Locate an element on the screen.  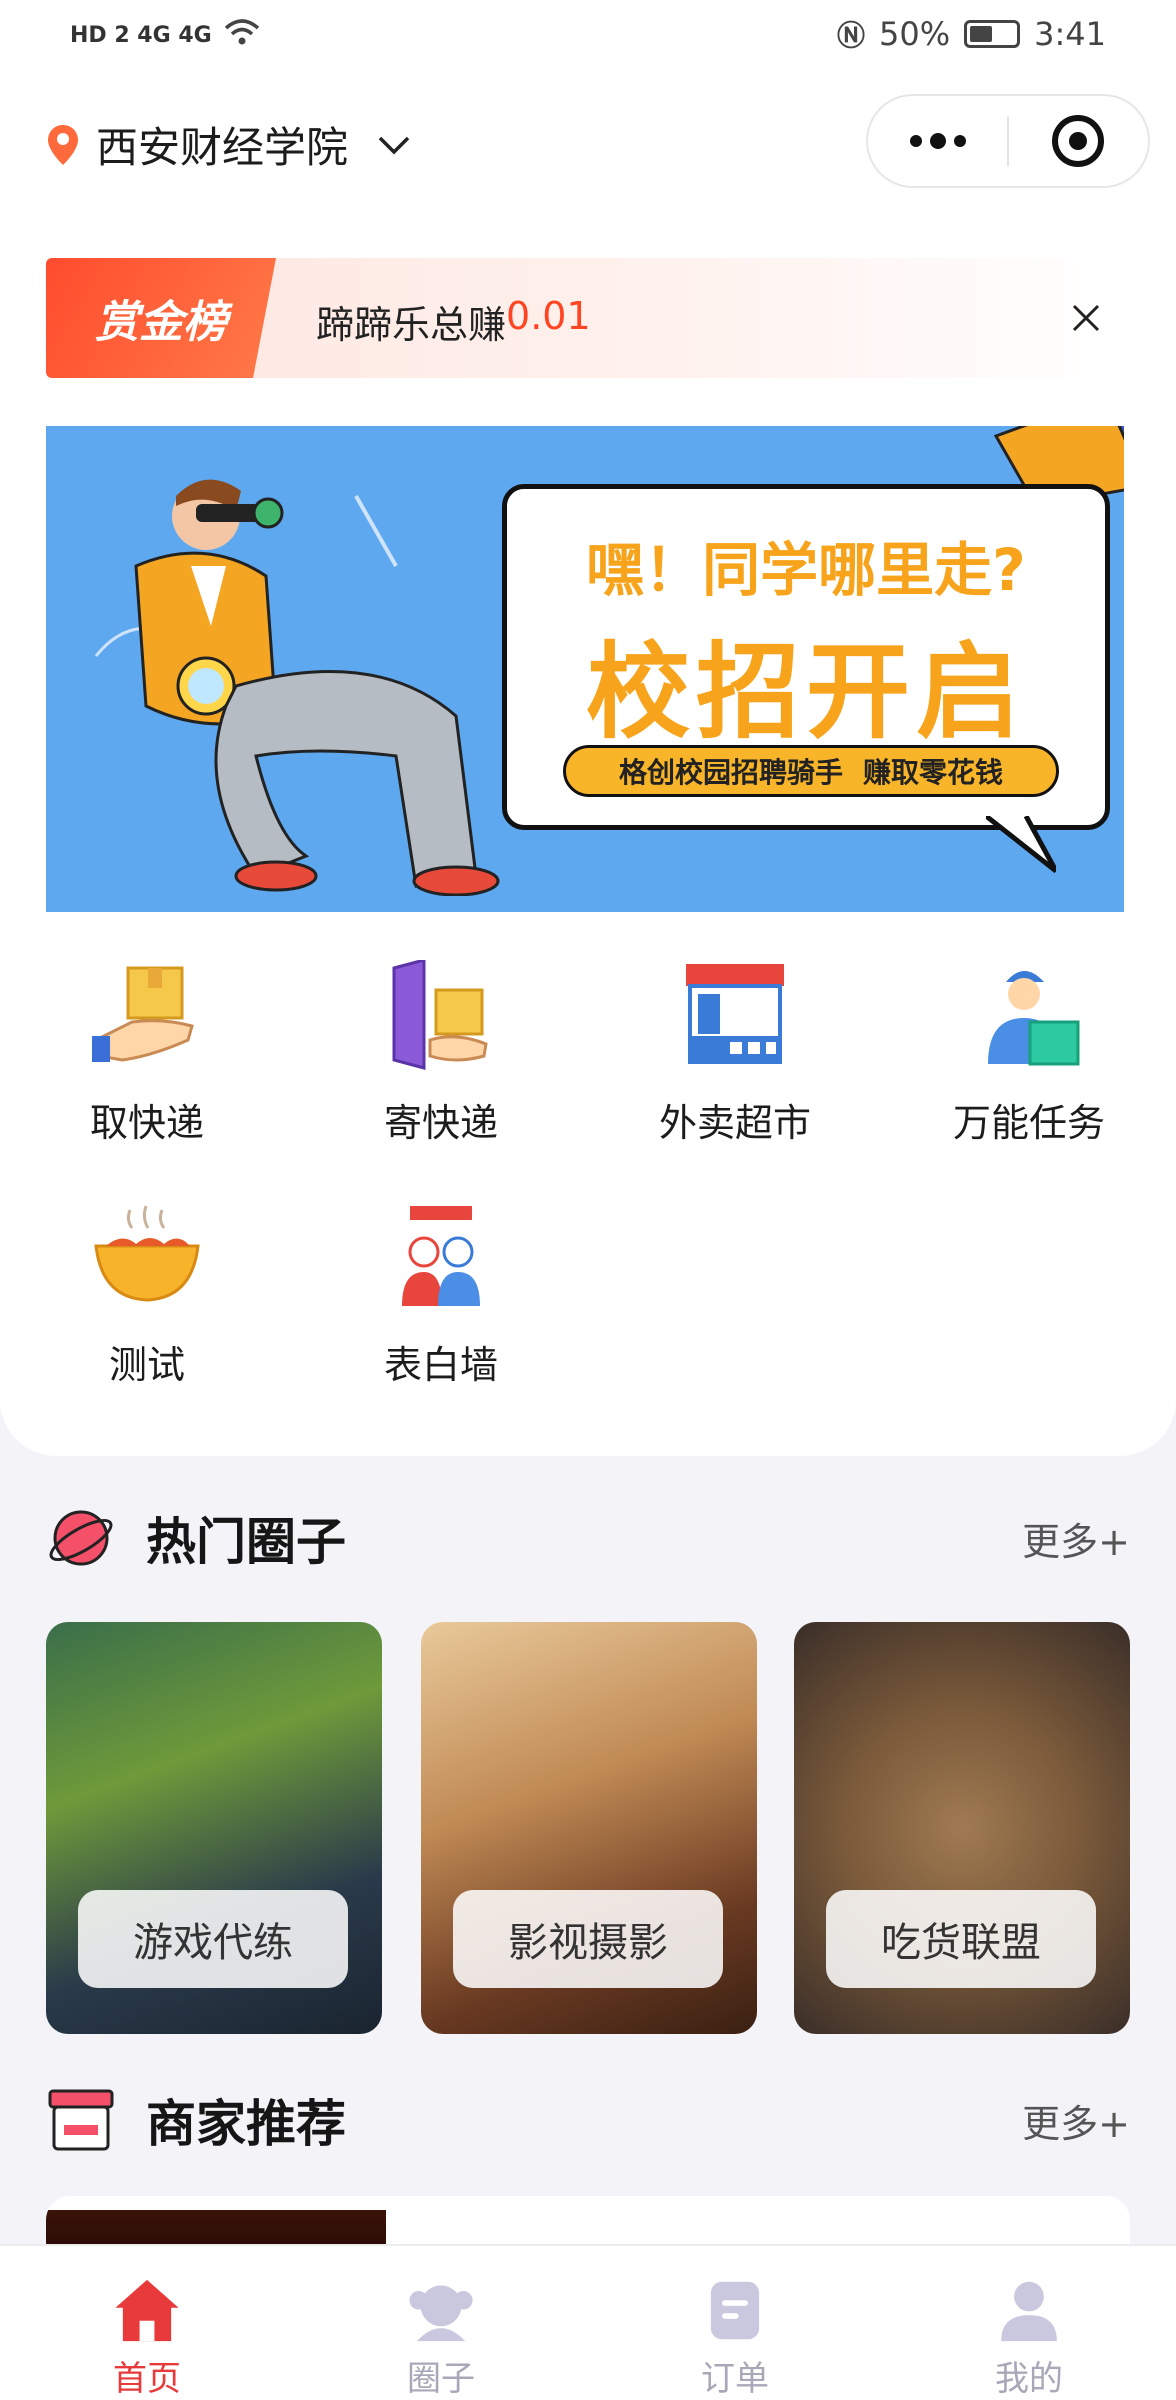
location-selector: 西安财经学院 is located at coordinates (230, 144).